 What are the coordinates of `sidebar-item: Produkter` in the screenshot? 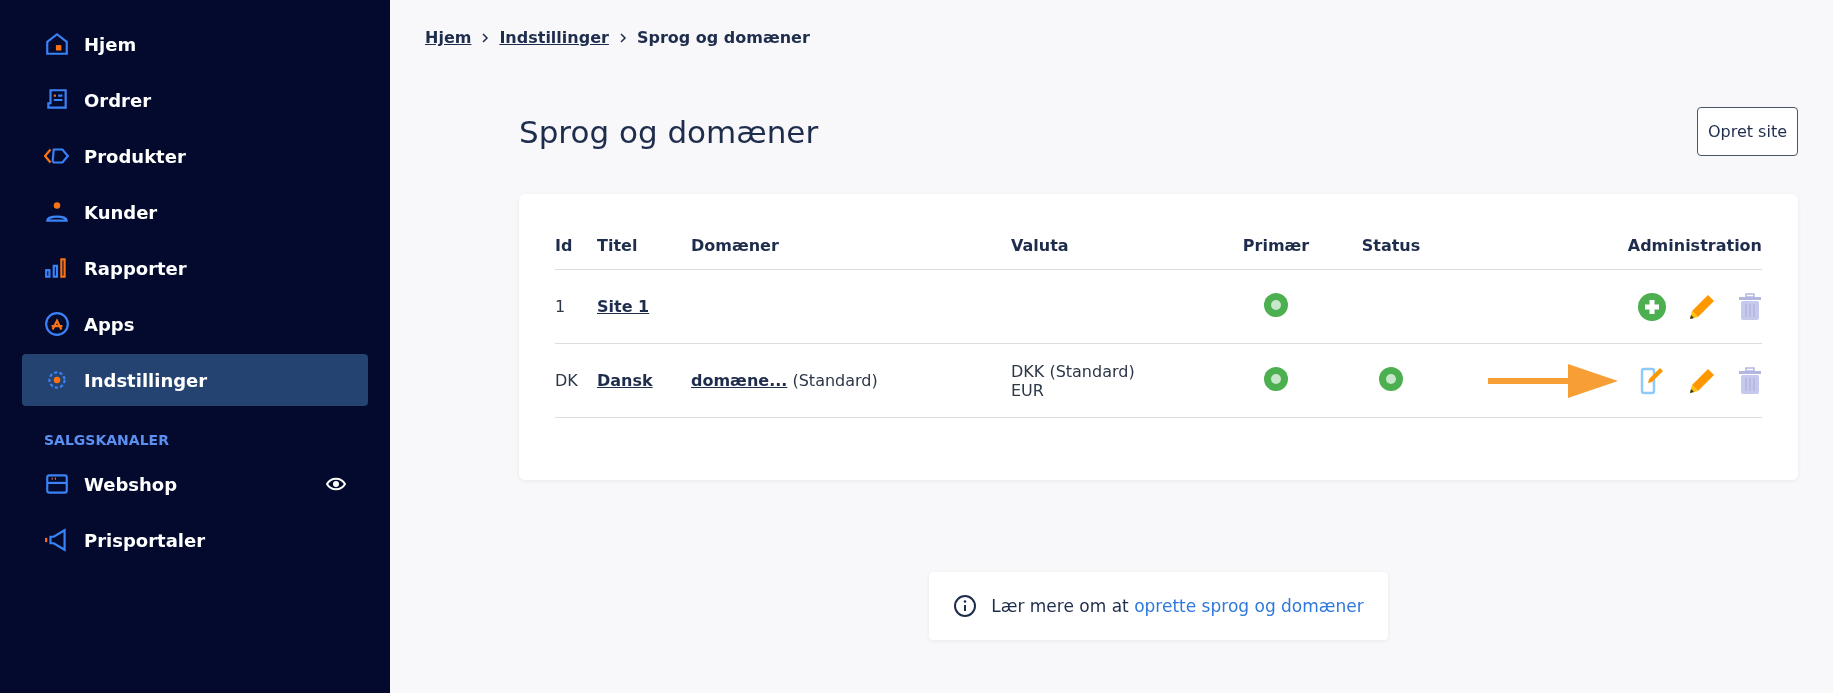 It's located at (195, 156).